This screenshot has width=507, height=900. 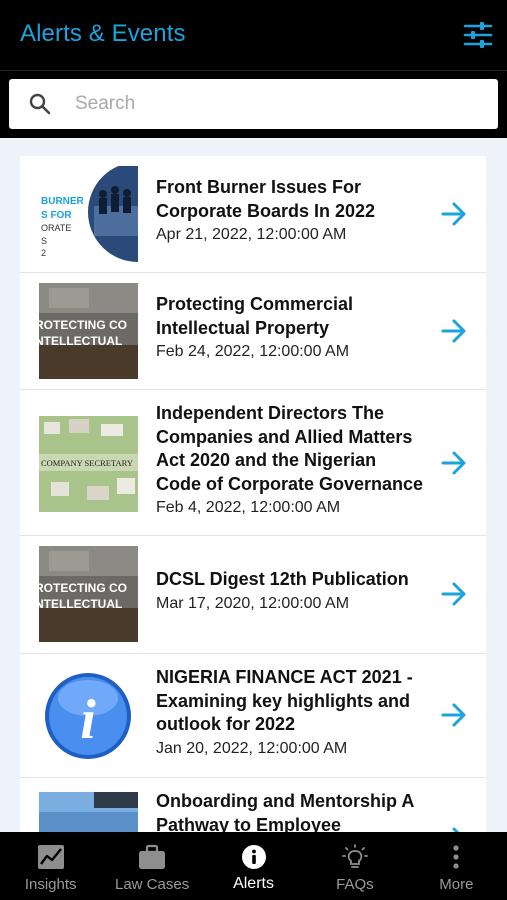 I want to click on nav-label: More, so click(x=456, y=884).